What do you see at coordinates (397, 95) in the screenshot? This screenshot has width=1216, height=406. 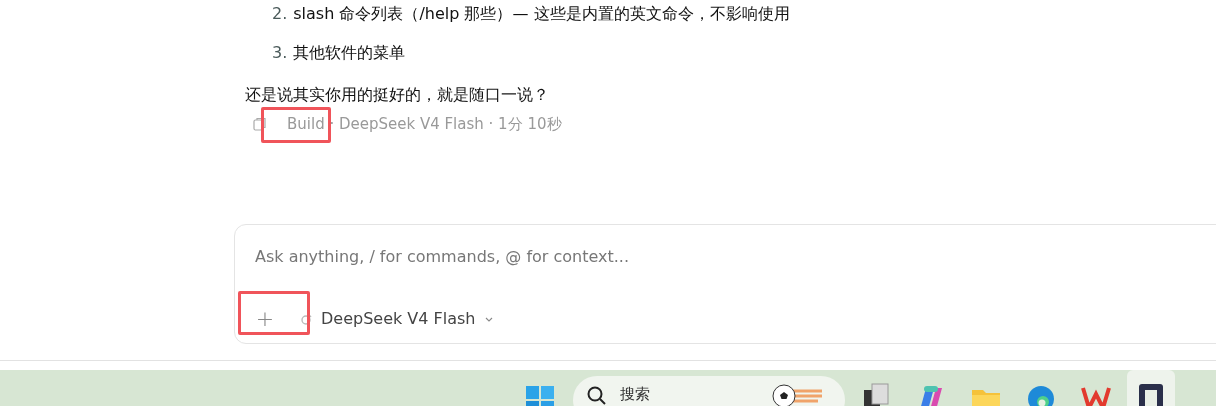 I see `message-text: 还是说其实你用的挺好的，就是随口一说？` at bounding box center [397, 95].